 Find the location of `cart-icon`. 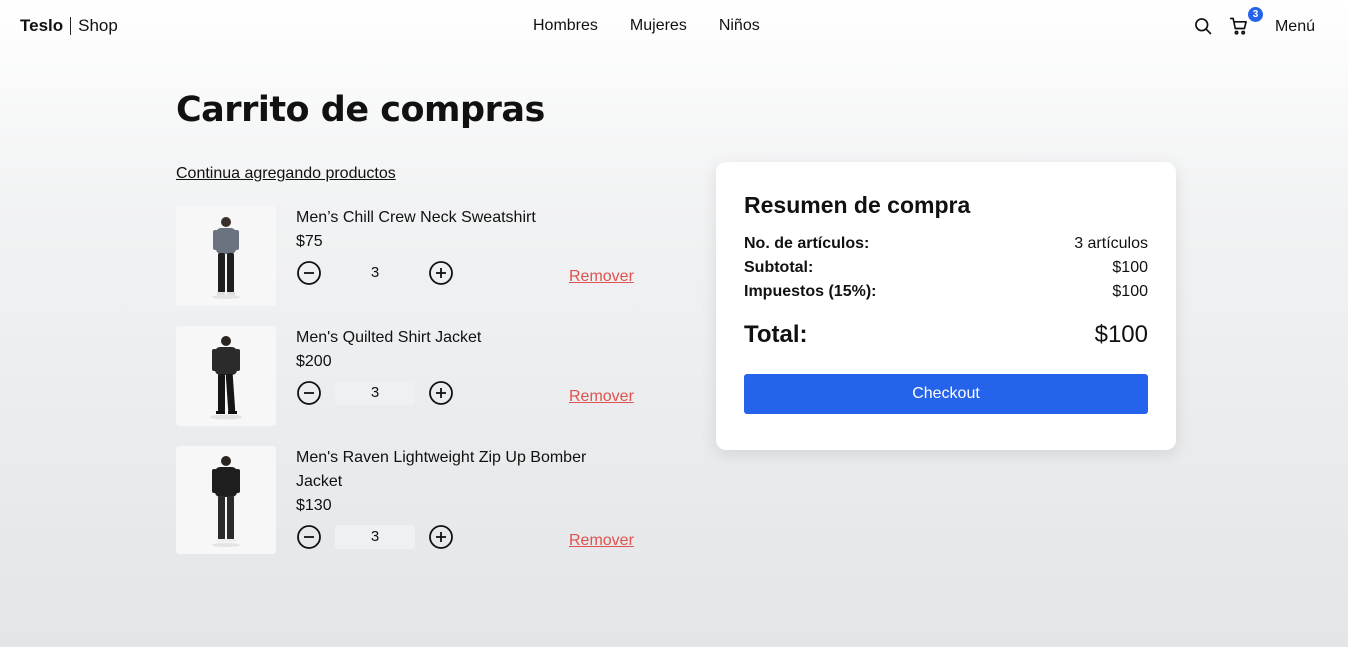

cart-icon is located at coordinates (1238, 26).